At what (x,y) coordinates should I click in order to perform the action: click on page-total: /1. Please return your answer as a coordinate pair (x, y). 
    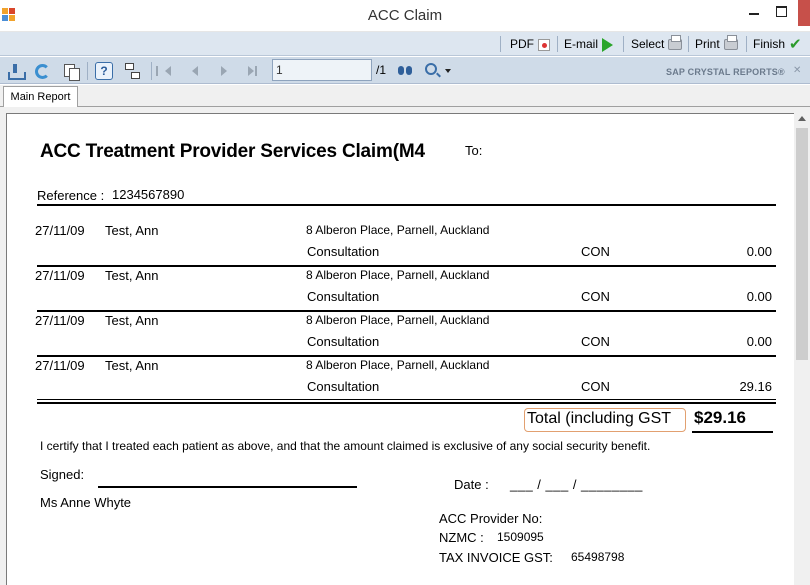
    Looking at the image, I should click on (381, 70).